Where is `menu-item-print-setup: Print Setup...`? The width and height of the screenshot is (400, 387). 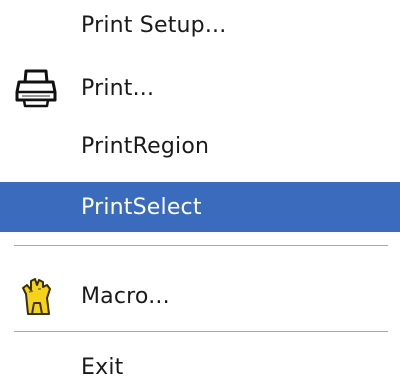
menu-item-print-setup: Print Setup... is located at coordinates (200, 25).